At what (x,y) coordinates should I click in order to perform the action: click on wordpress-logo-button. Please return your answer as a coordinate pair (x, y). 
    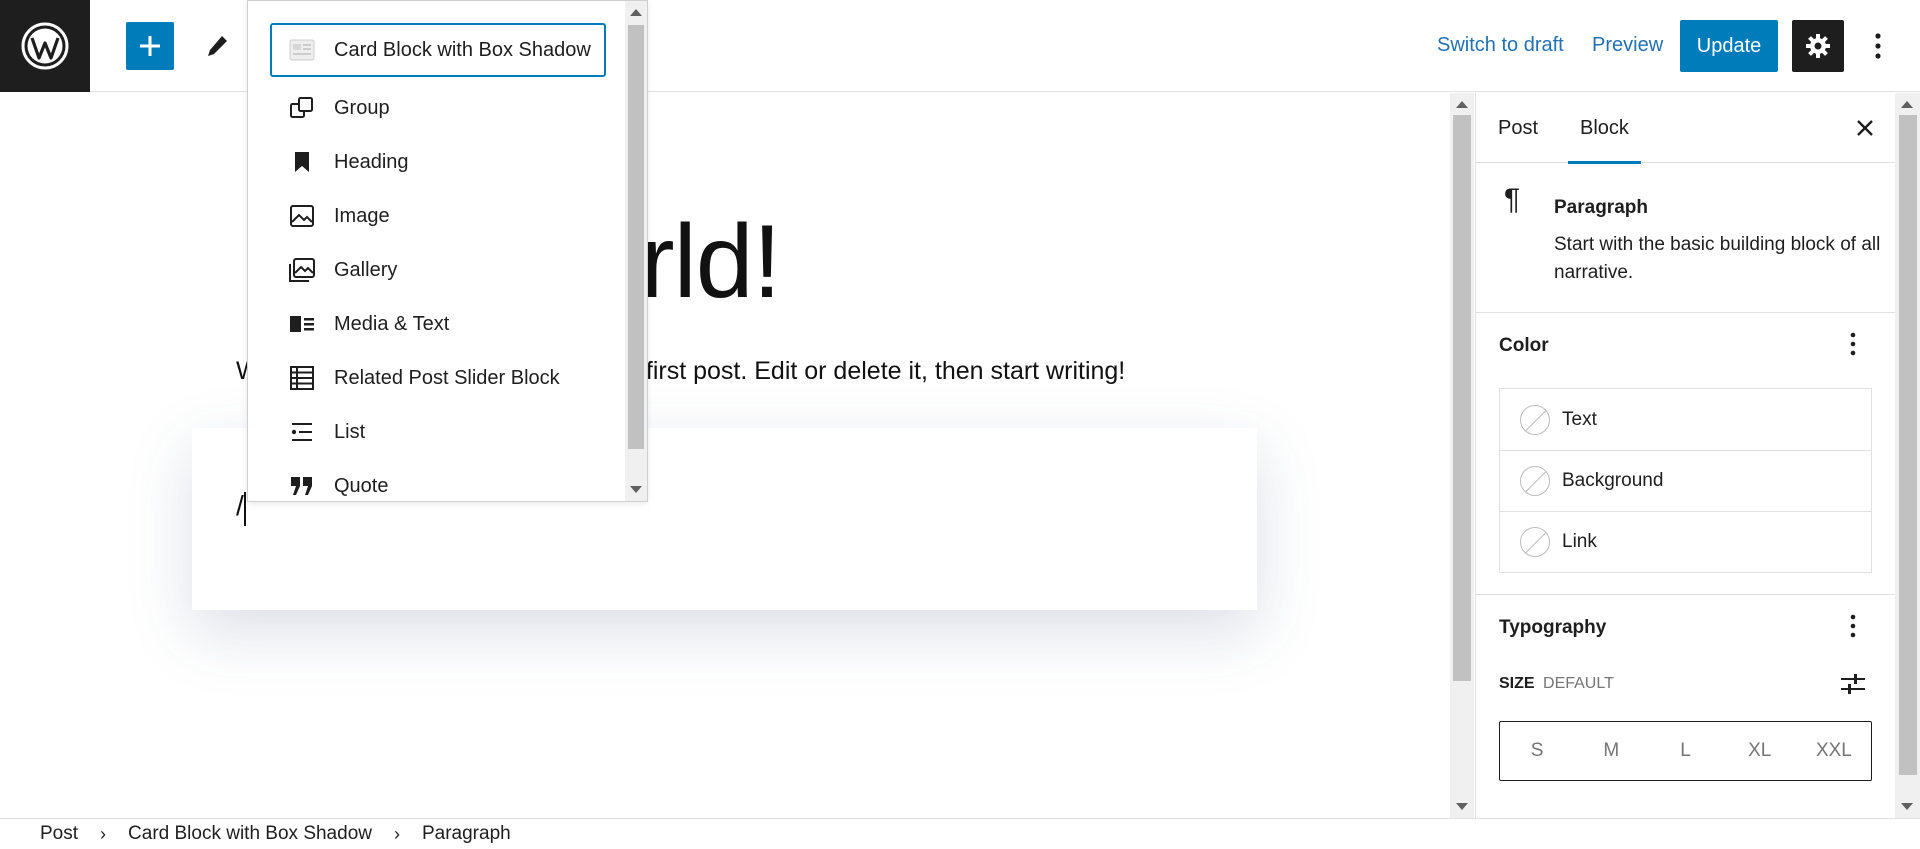
    Looking at the image, I should click on (45, 46).